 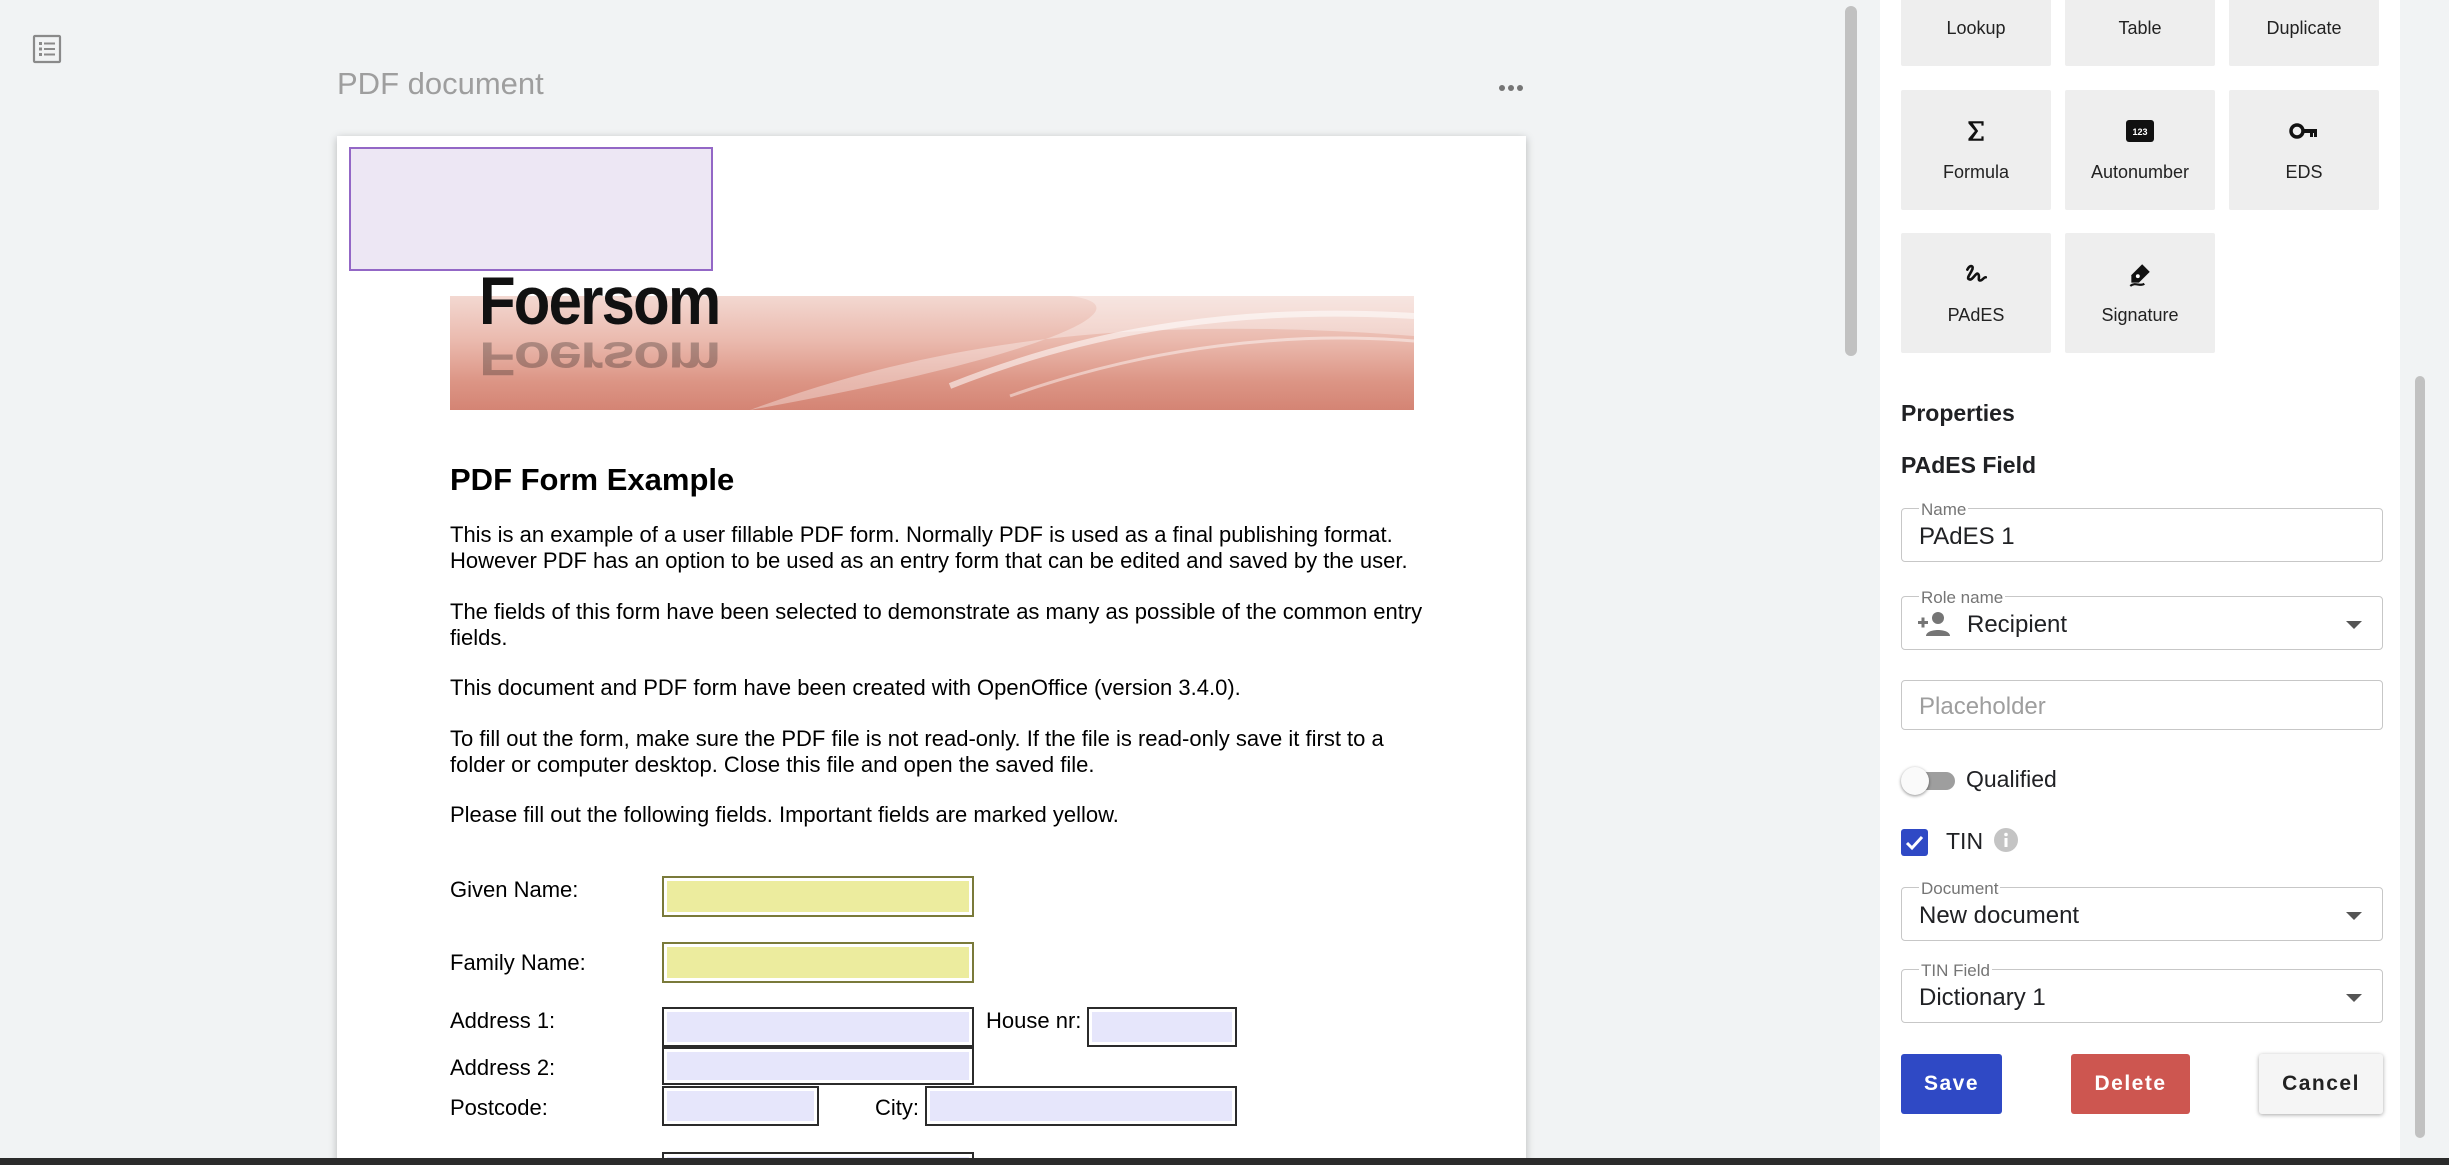 I want to click on address2-field, so click(x=818, y=1066).